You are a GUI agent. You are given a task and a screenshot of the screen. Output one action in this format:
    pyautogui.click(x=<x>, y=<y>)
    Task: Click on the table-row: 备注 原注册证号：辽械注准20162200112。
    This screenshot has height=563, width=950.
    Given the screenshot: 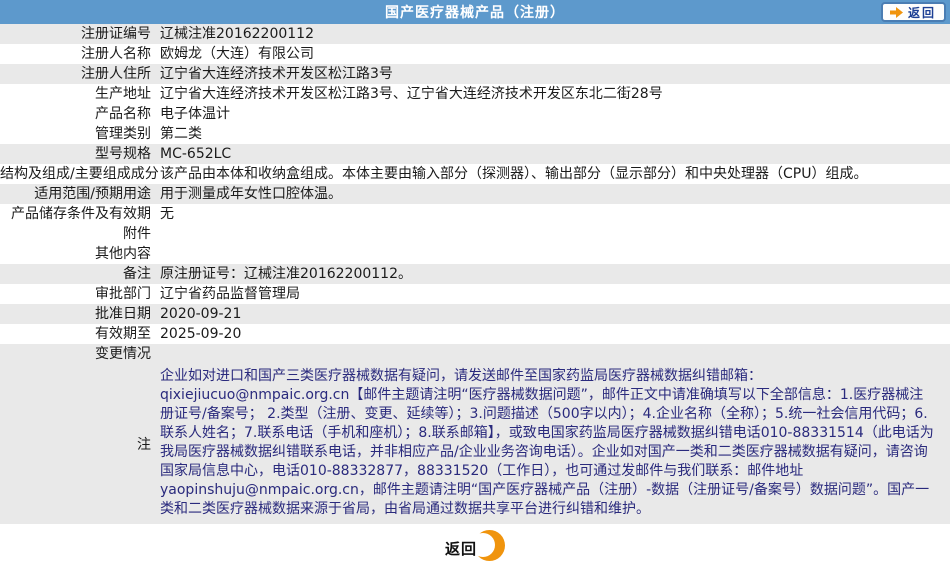 What is the action you would take?
    pyautogui.click(x=475, y=274)
    